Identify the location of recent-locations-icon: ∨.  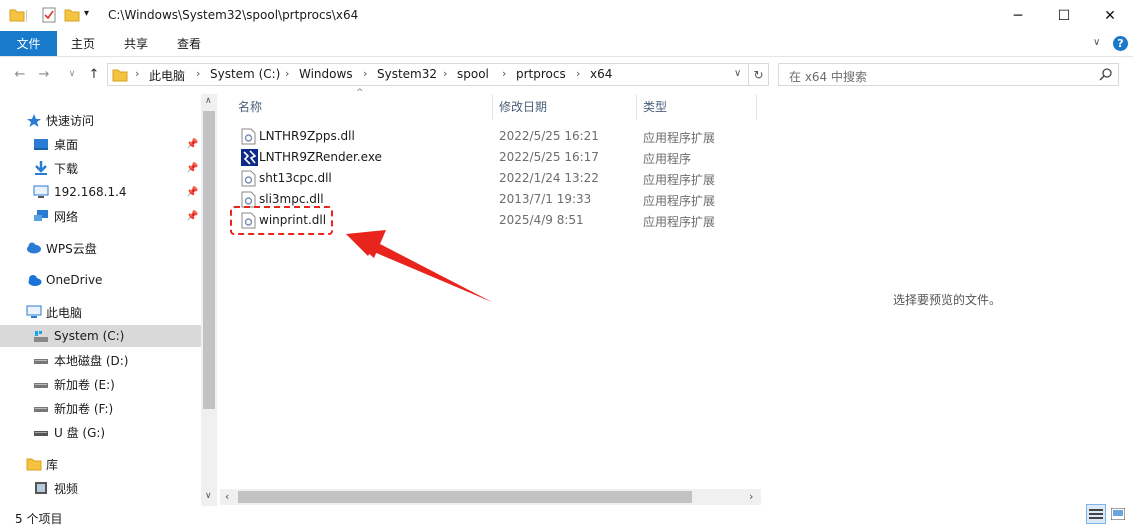
(72, 74).